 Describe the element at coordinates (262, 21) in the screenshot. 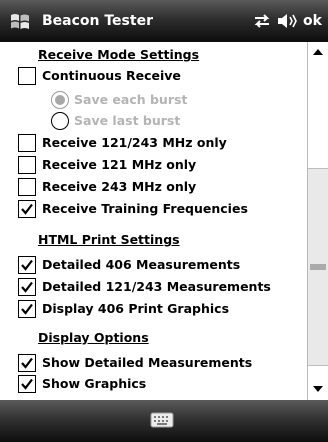

I see `connectivity-icon` at that location.